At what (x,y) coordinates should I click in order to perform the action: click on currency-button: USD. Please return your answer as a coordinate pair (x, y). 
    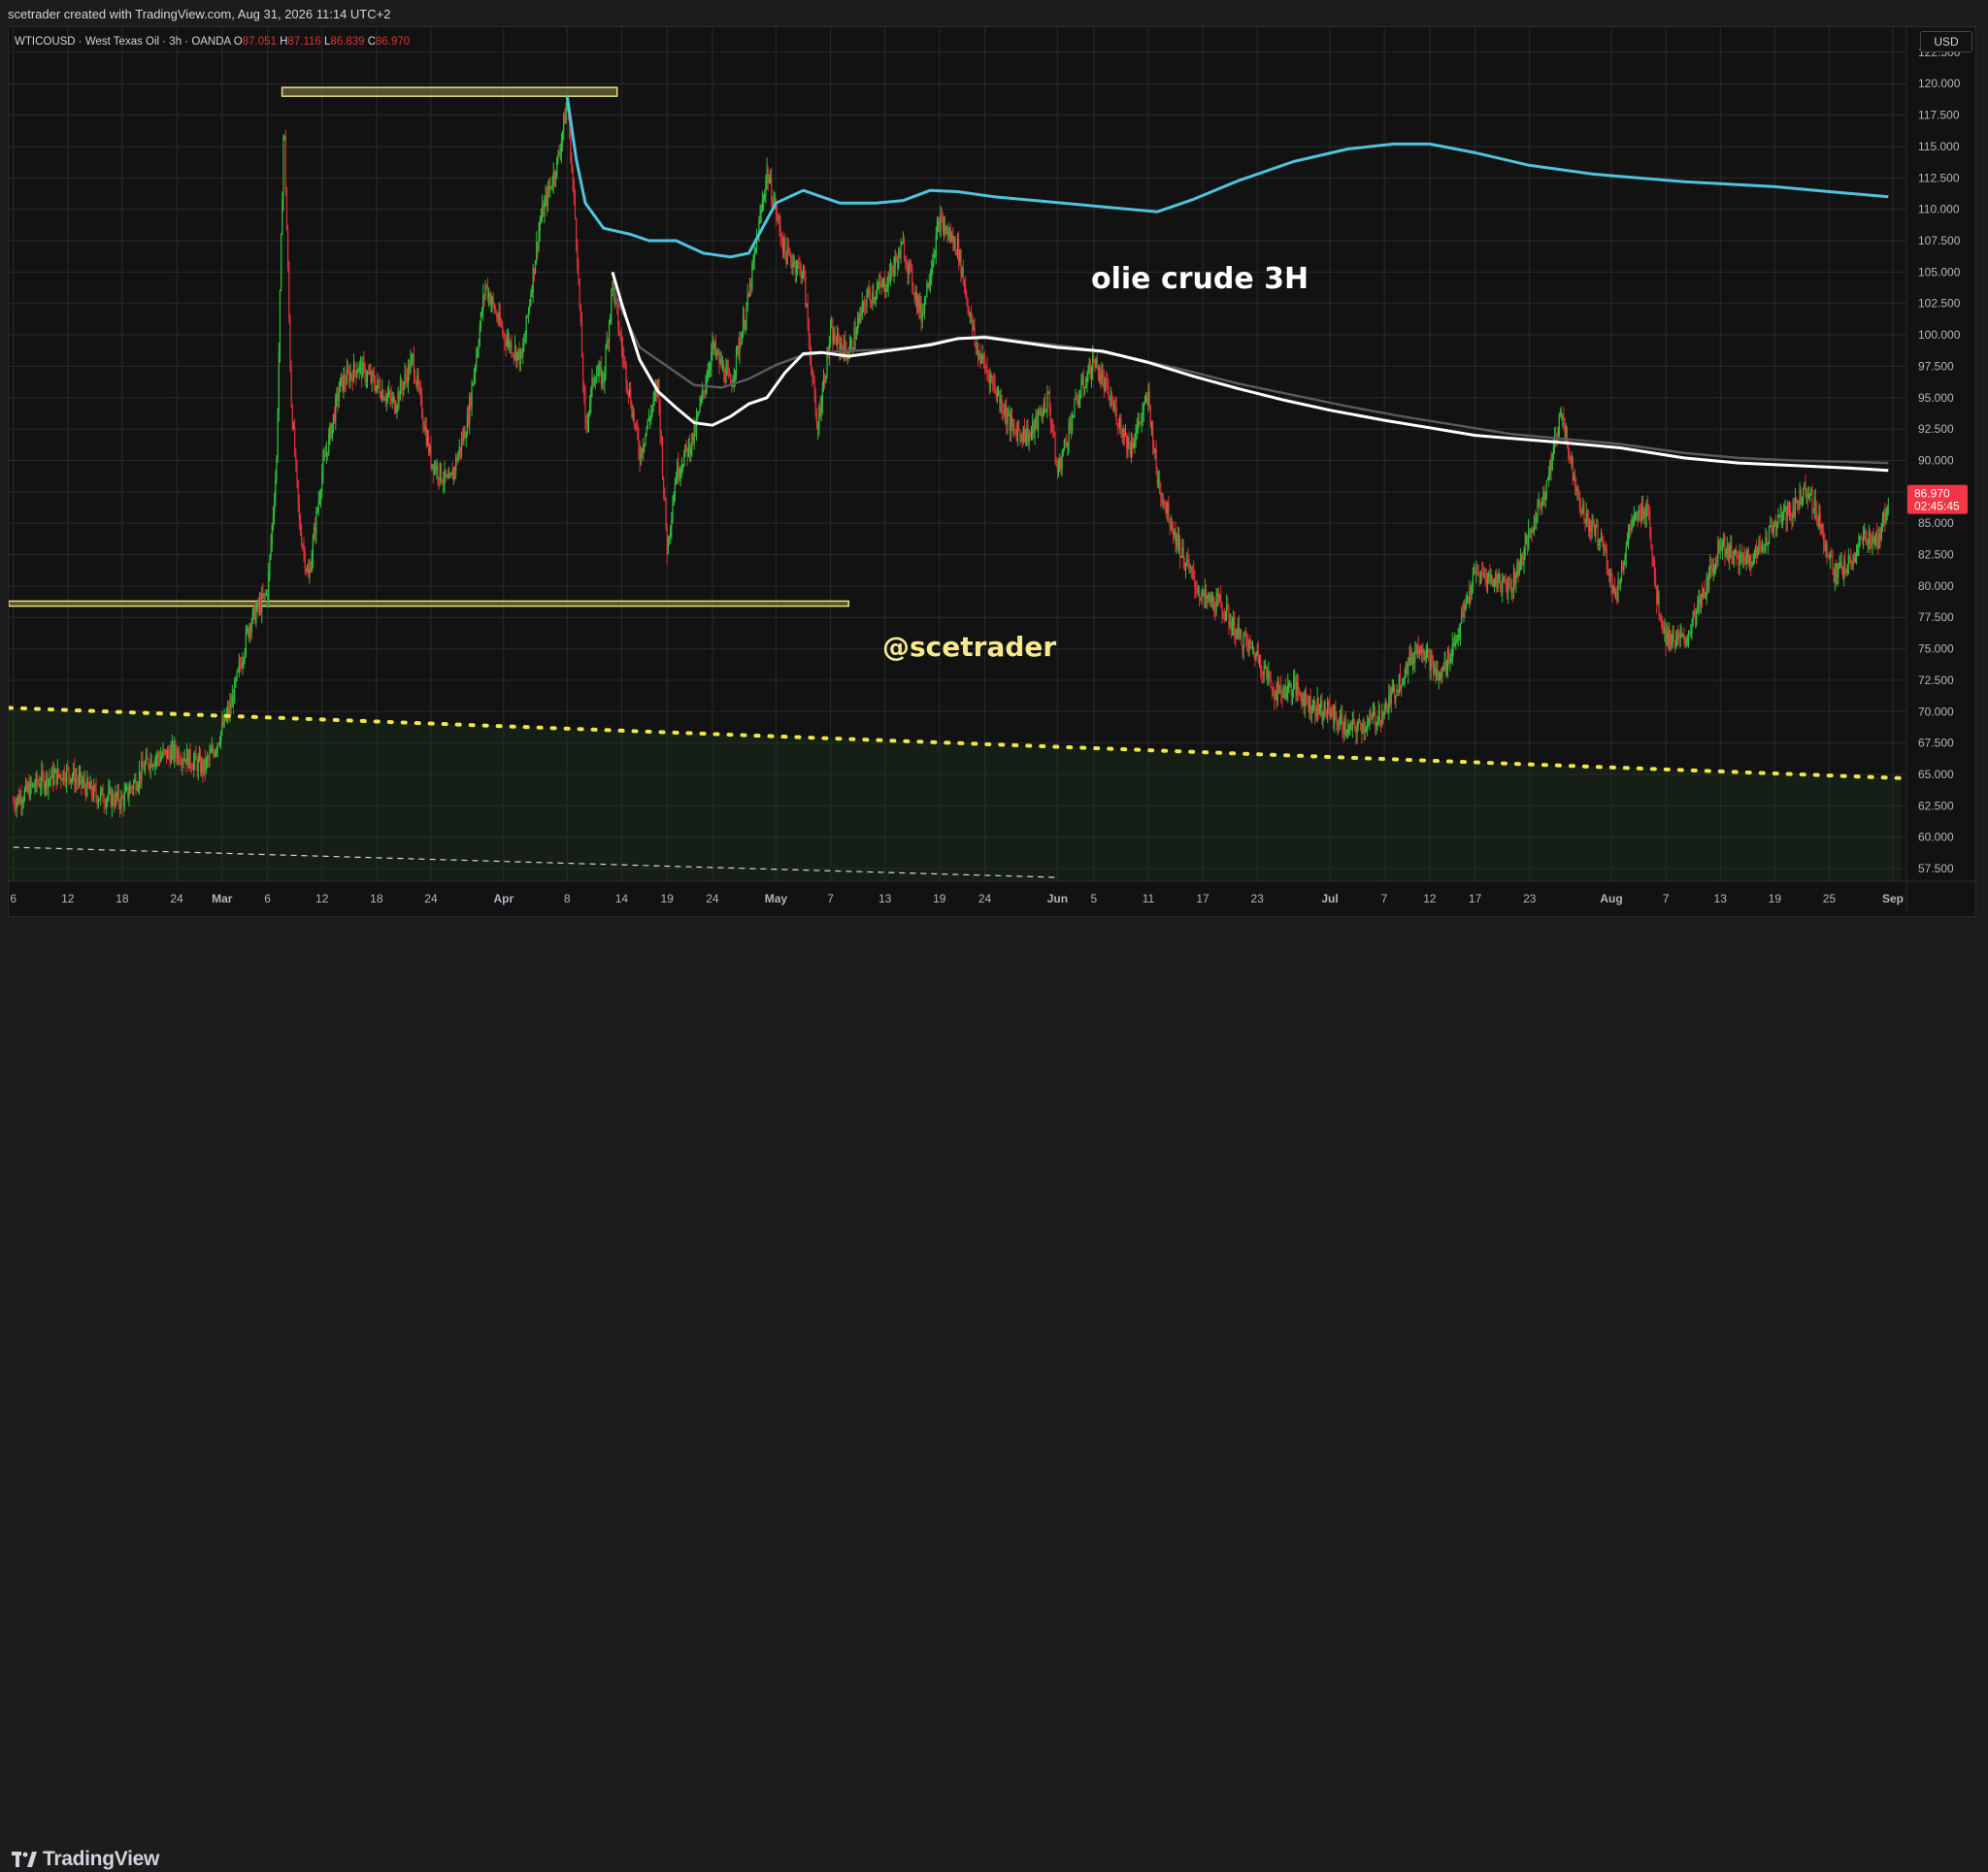
    Looking at the image, I should click on (1946, 41).